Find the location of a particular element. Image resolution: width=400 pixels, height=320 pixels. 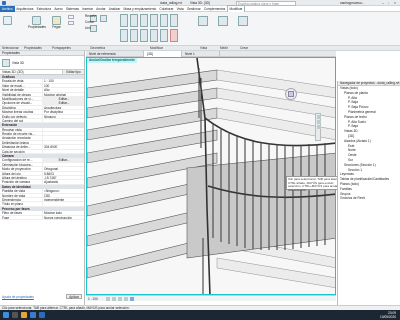

trim-icon is located at coordinates (124, 35).